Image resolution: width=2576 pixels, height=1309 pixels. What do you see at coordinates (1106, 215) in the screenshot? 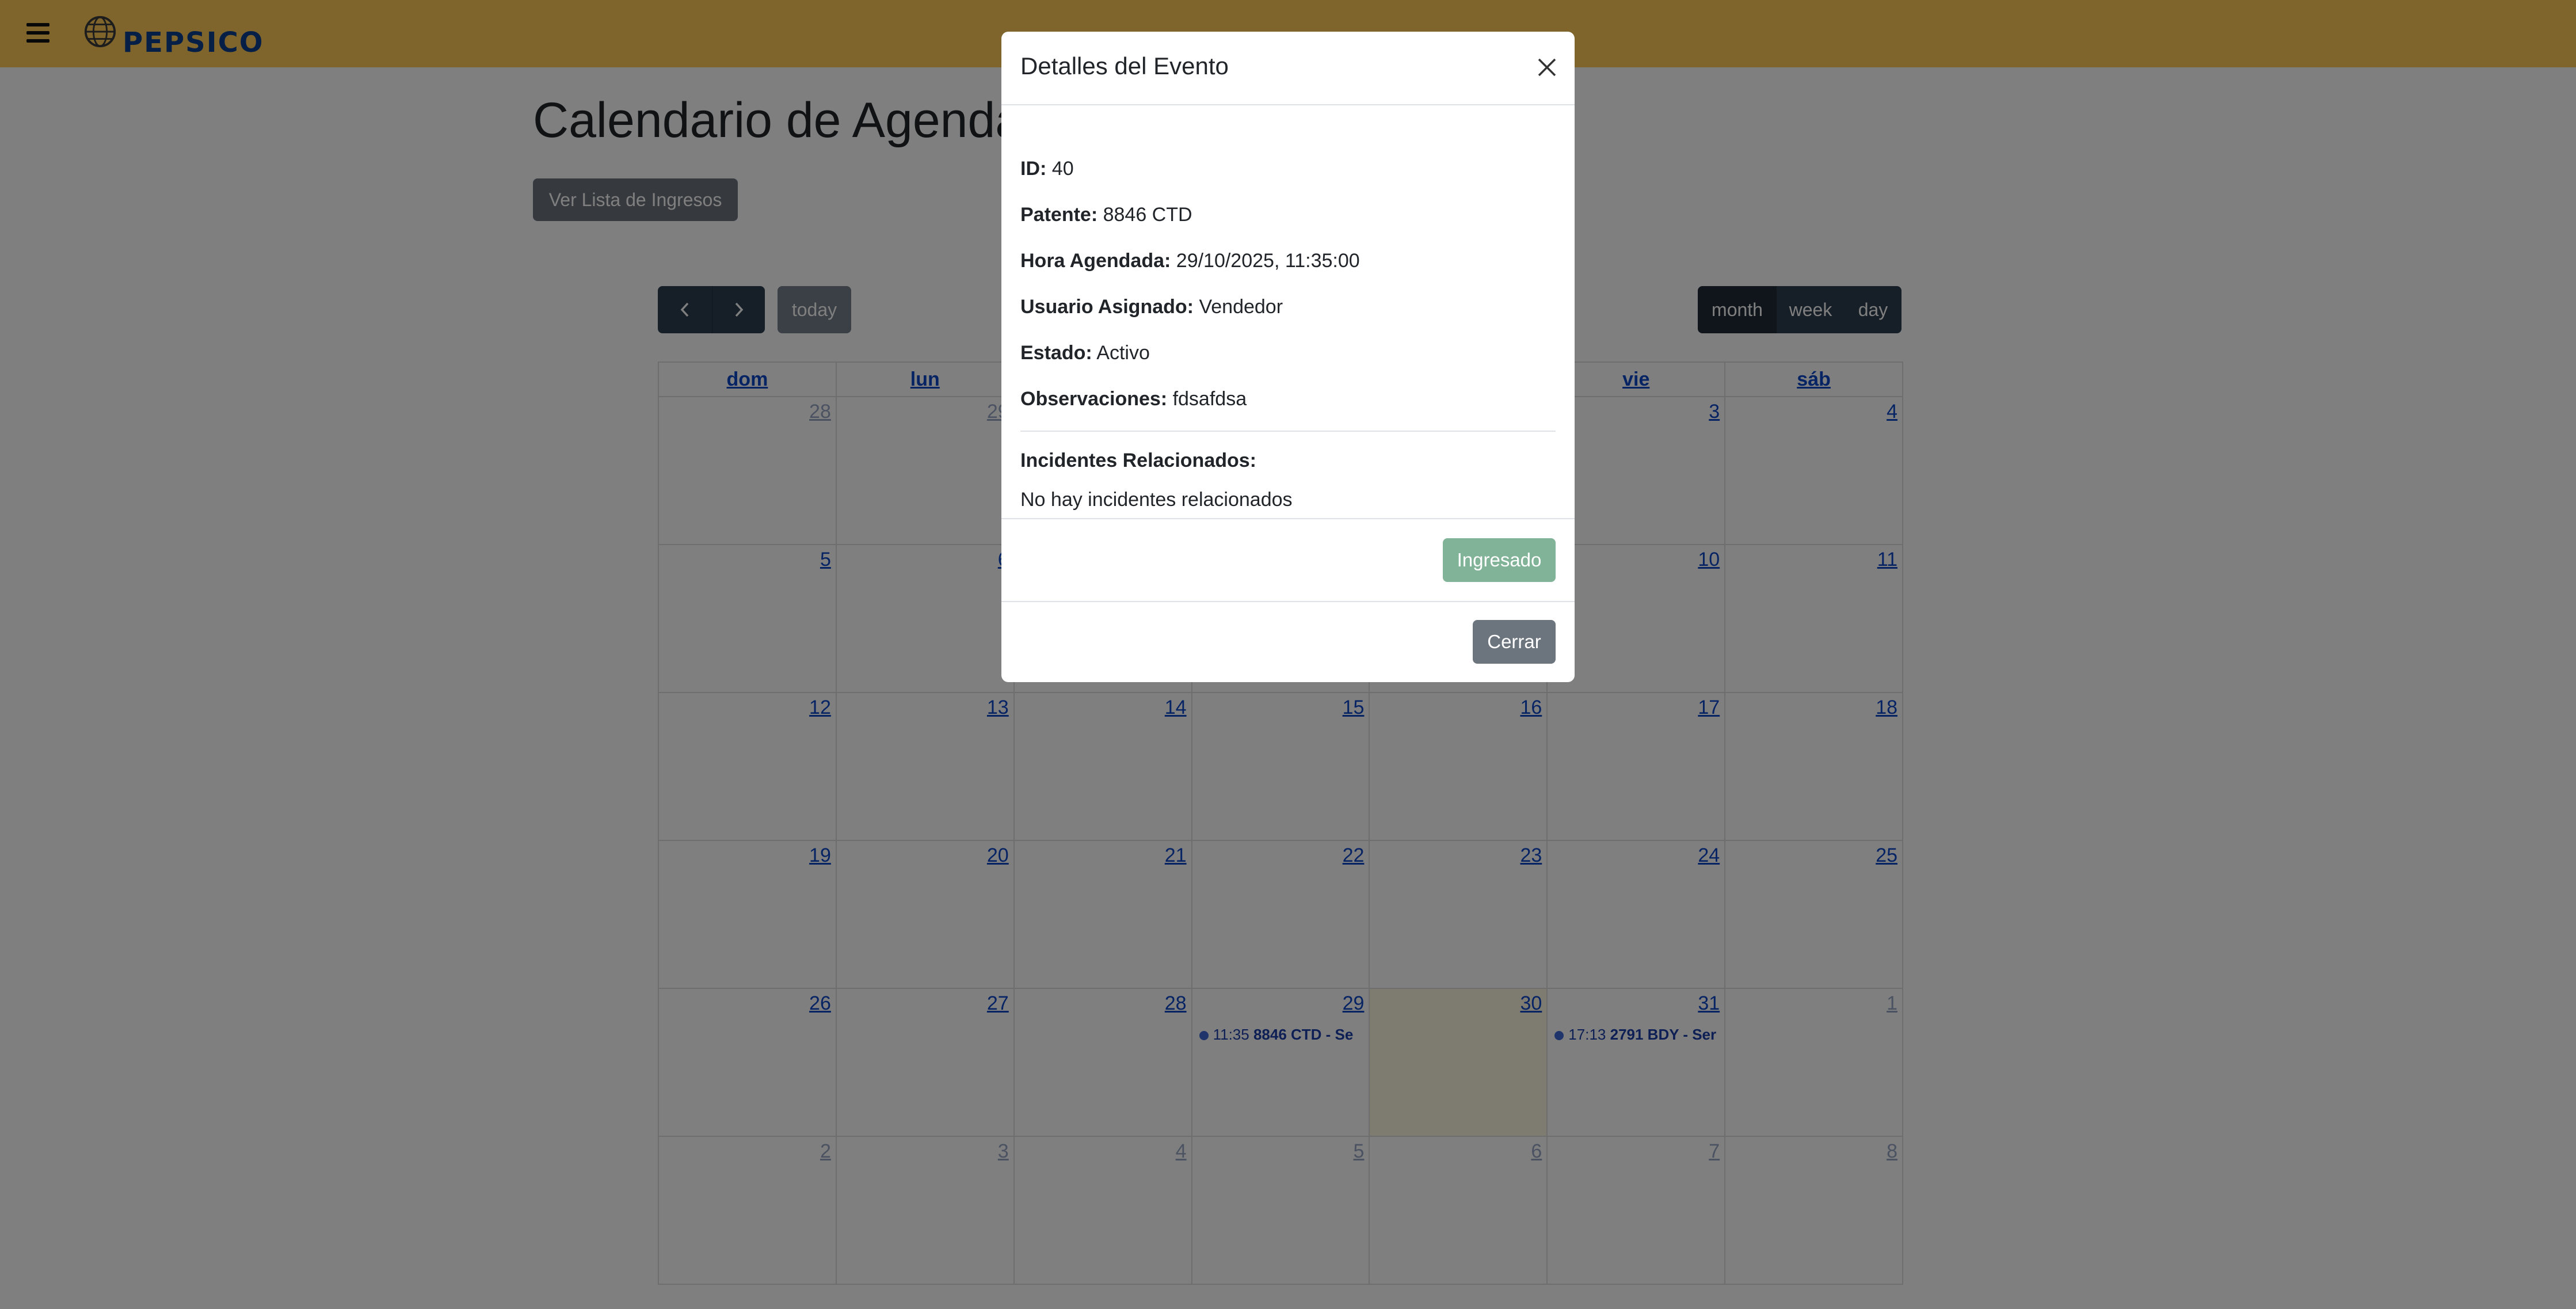
I see `field-patente: Patente: 8846 CTD` at bounding box center [1106, 215].